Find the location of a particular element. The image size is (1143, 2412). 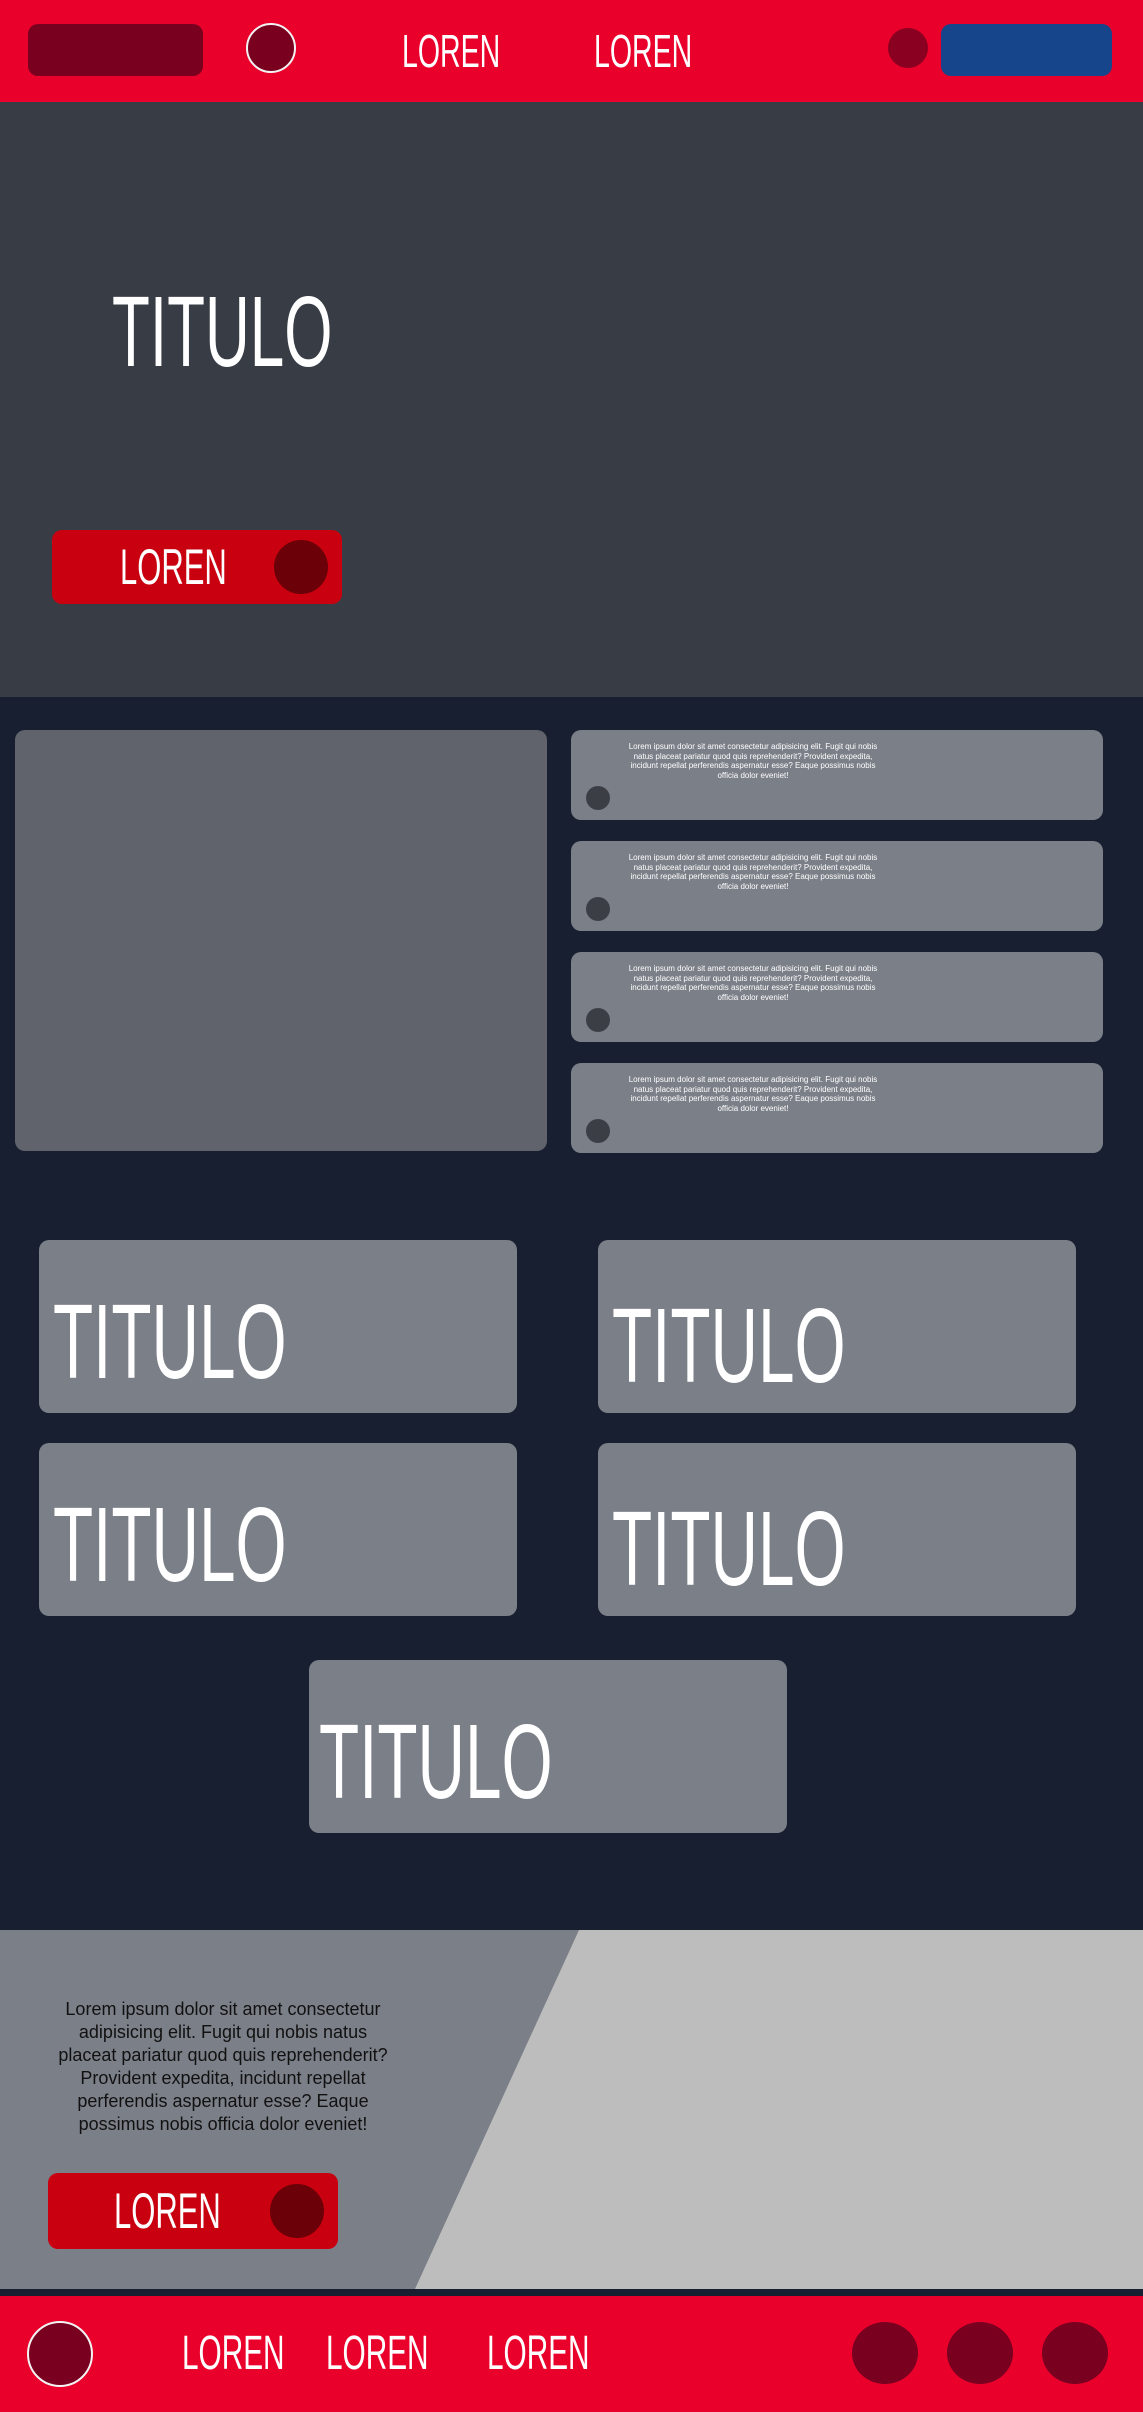

nav-link-1: LOREN is located at coordinates (481, 51).